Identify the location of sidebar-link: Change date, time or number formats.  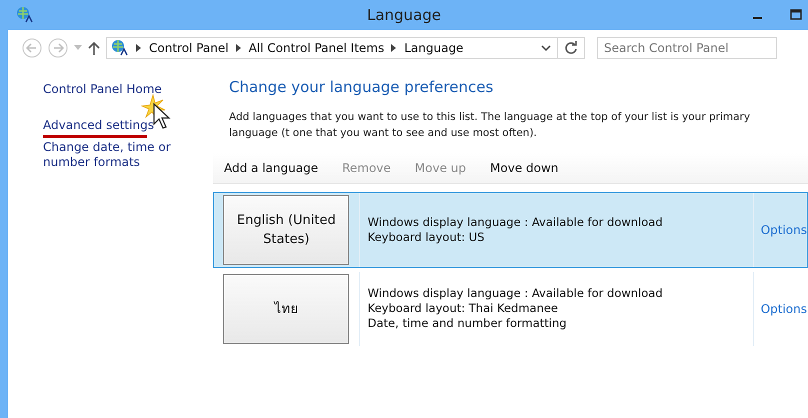
(125, 155).